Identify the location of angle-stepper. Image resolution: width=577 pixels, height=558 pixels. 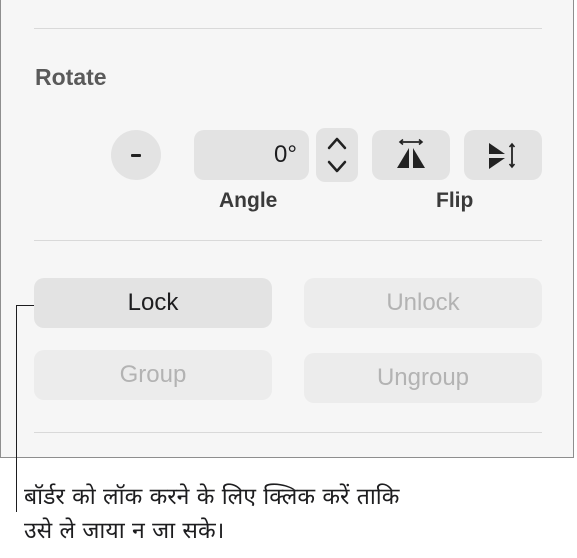
(337, 155).